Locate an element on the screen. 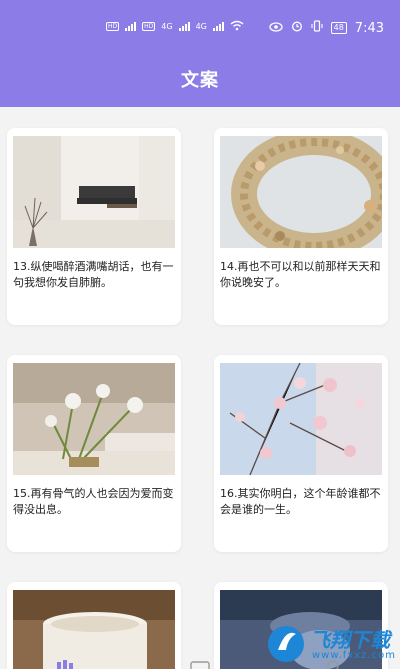 The width and height of the screenshot is (400, 669). quote-card: 16.其实你明白，这个年龄谁都不会是谁的一生。 is located at coordinates (301, 453).